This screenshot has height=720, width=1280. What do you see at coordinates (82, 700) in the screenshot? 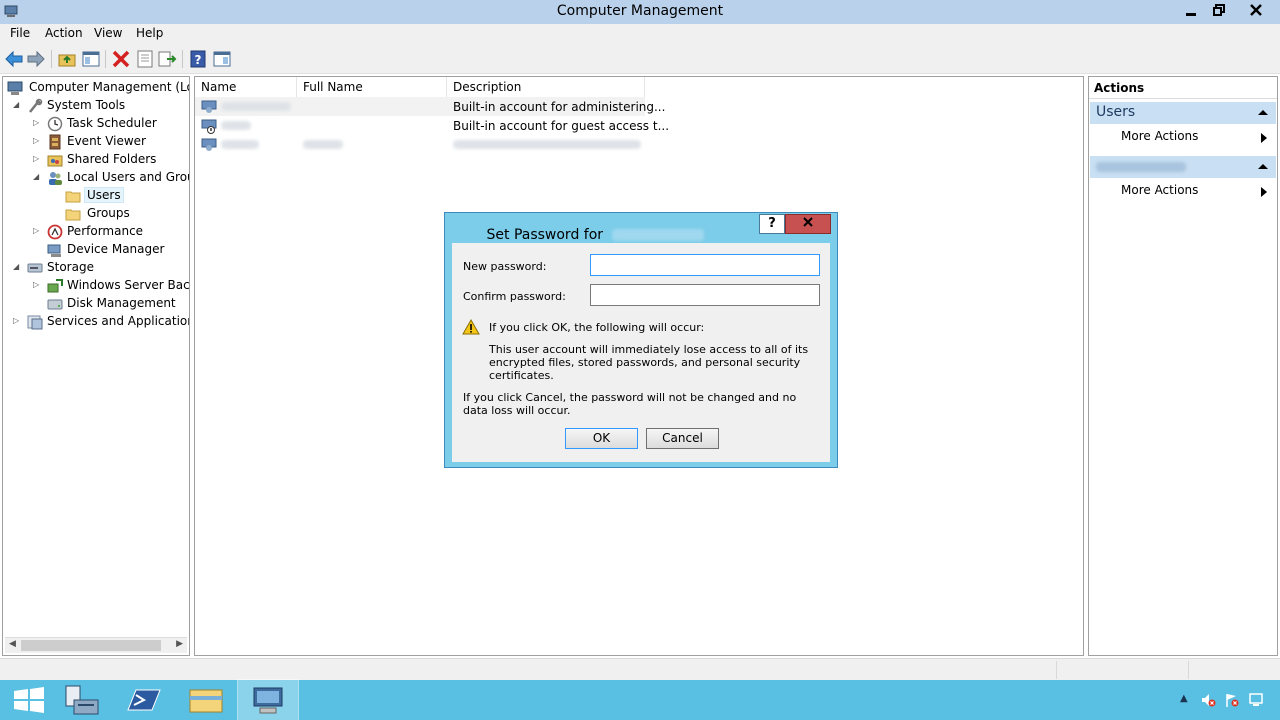
I see `server-manager-button` at bounding box center [82, 700].